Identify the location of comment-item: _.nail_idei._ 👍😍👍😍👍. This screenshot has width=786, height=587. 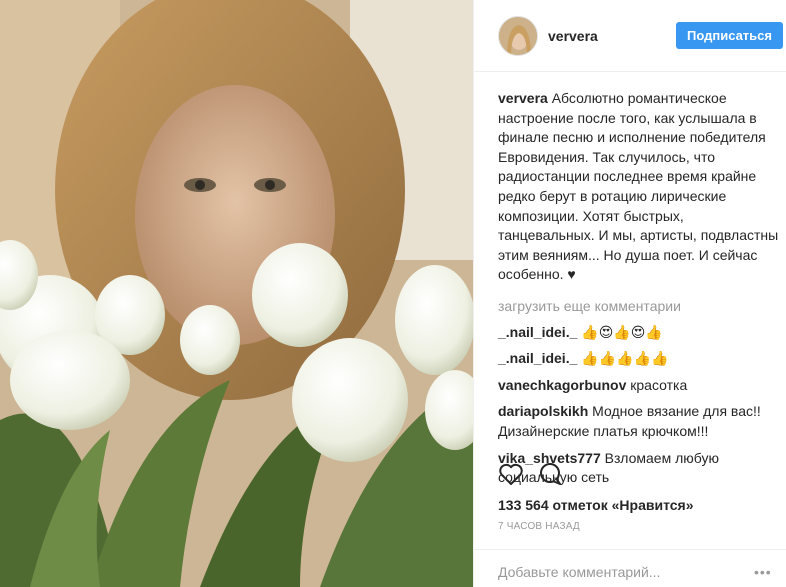
(639, 333).